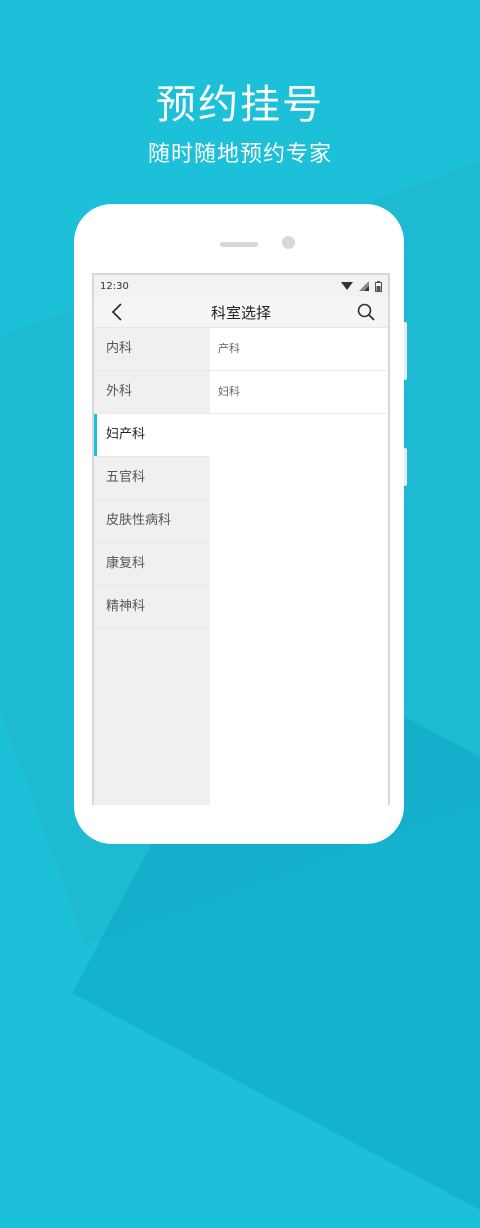  I want to click on department-item: 康复科, so click(152, 564).